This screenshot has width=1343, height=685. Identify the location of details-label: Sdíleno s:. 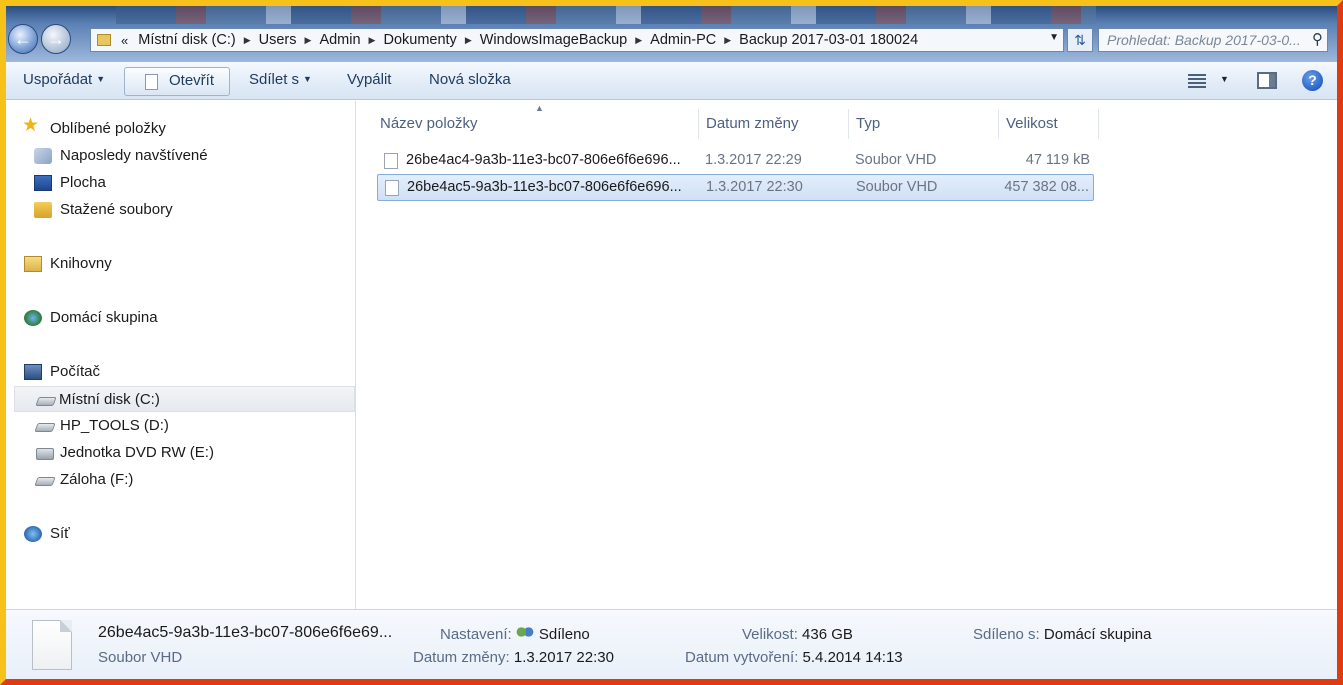
(1006, 634).